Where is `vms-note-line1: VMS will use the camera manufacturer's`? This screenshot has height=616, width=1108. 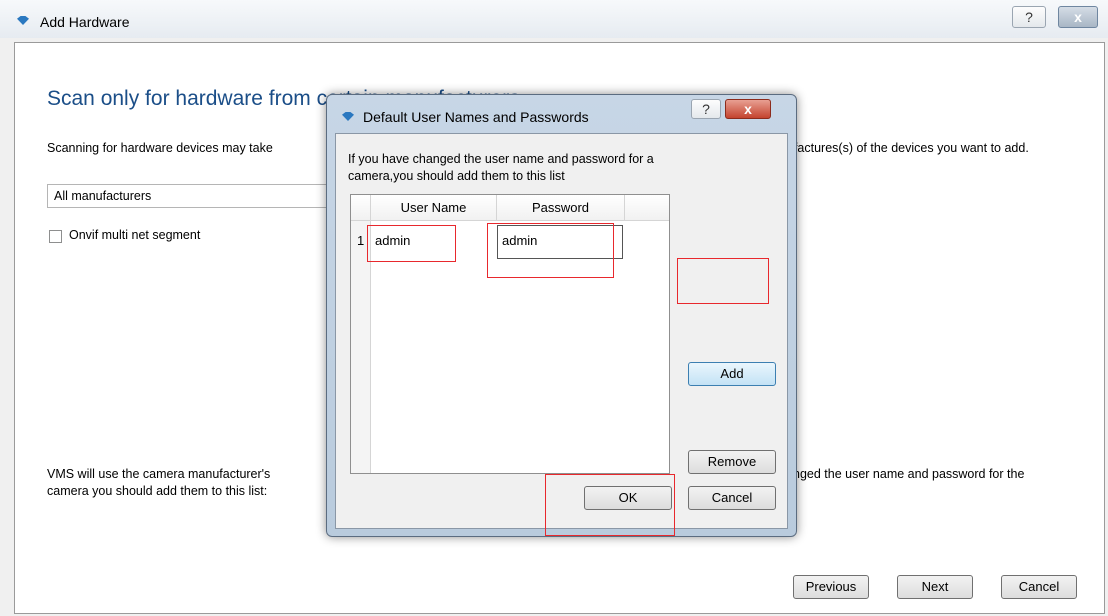
vms-note-line1: VMS will use the camera manufacturer's is located at coordinates (159, 474).